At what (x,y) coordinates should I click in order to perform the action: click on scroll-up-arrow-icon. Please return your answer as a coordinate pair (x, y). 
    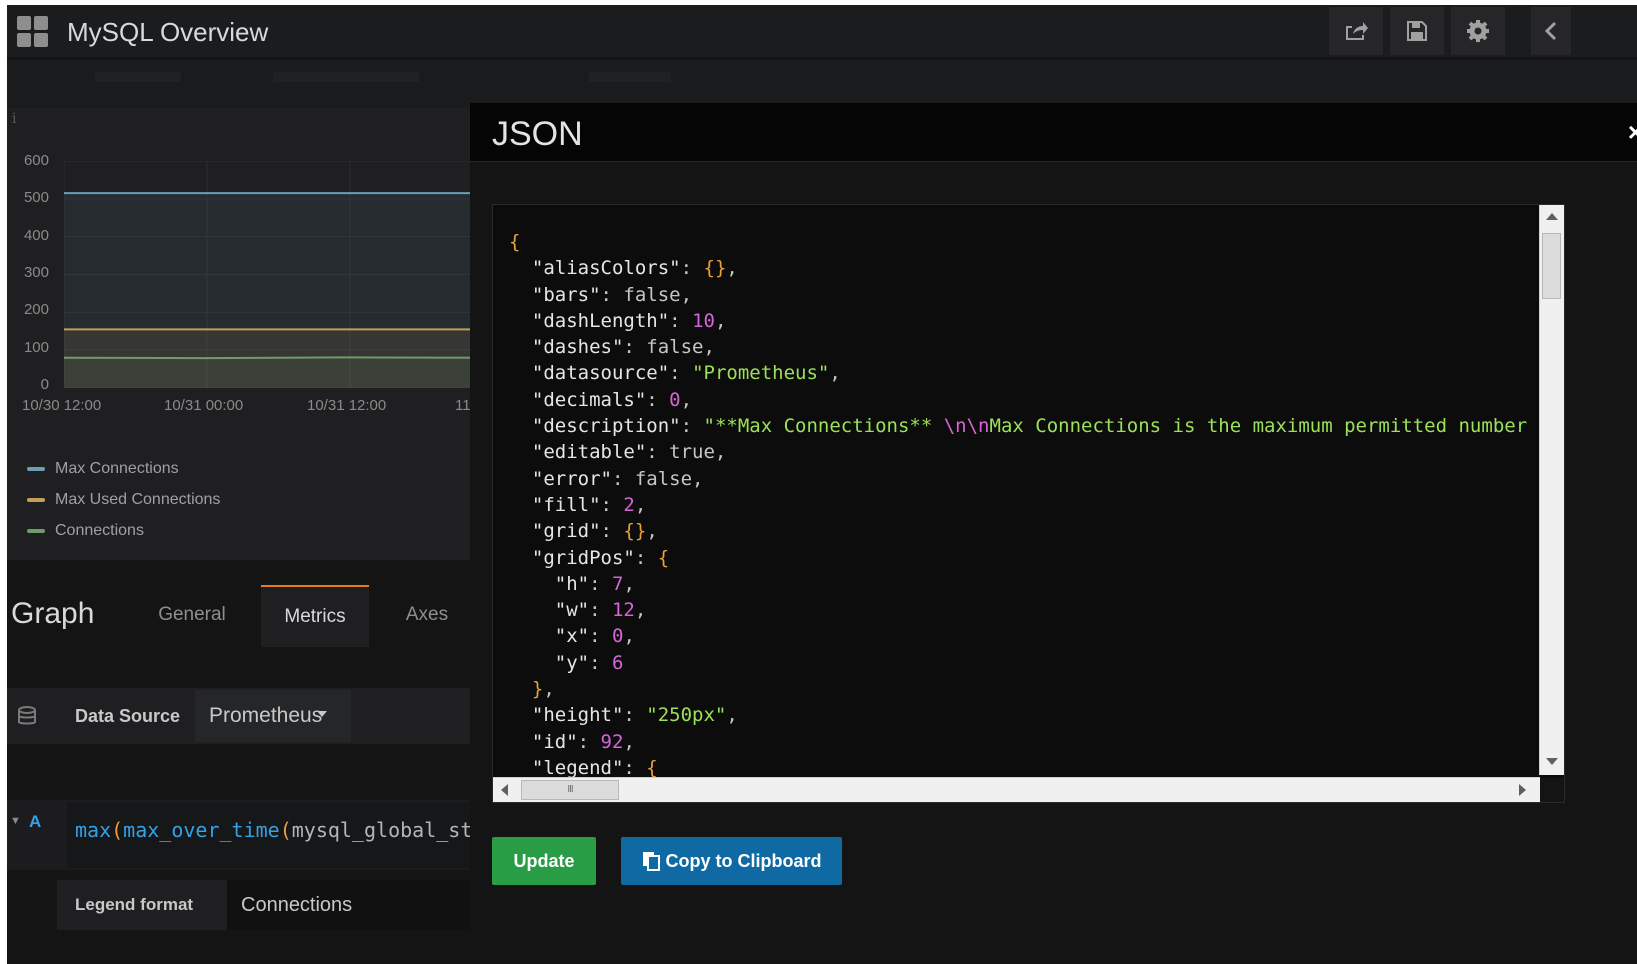
    Looking at the image, I should click on (1552, 216).